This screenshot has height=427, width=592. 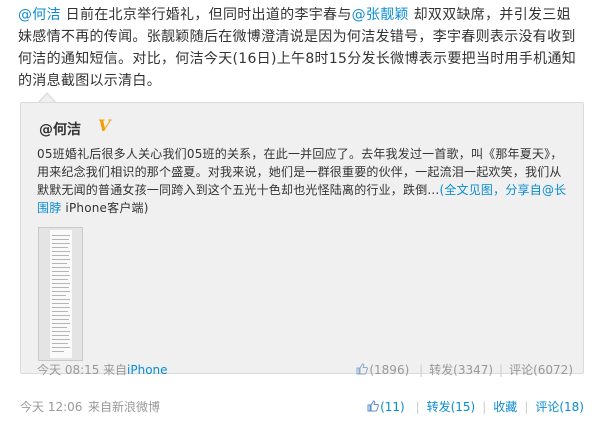 I want to click on like-button: (11), so click(x=387, y=407).